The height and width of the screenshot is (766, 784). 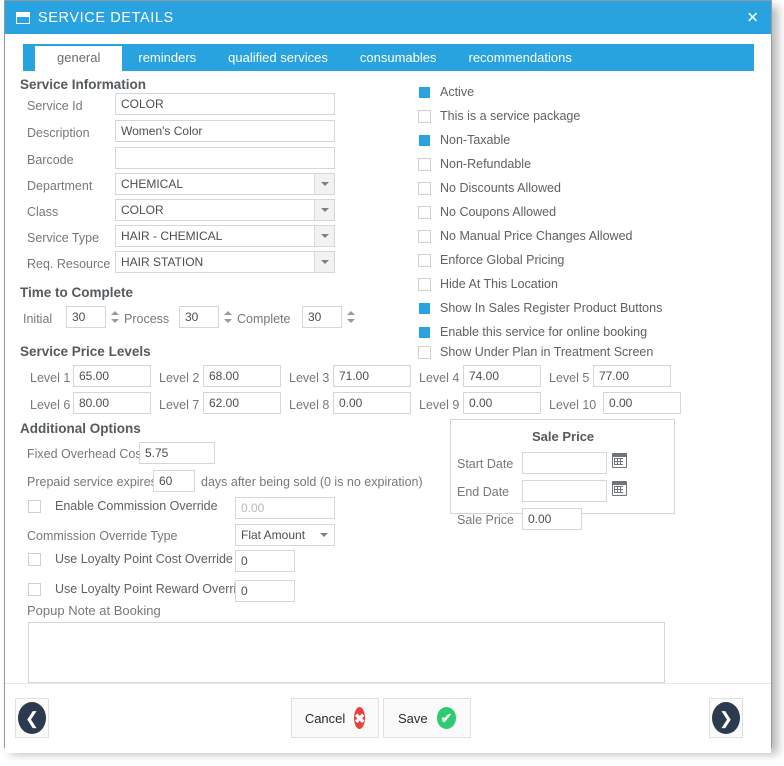 I want to click on save-button-label: Save, so click(x=413, y=718).